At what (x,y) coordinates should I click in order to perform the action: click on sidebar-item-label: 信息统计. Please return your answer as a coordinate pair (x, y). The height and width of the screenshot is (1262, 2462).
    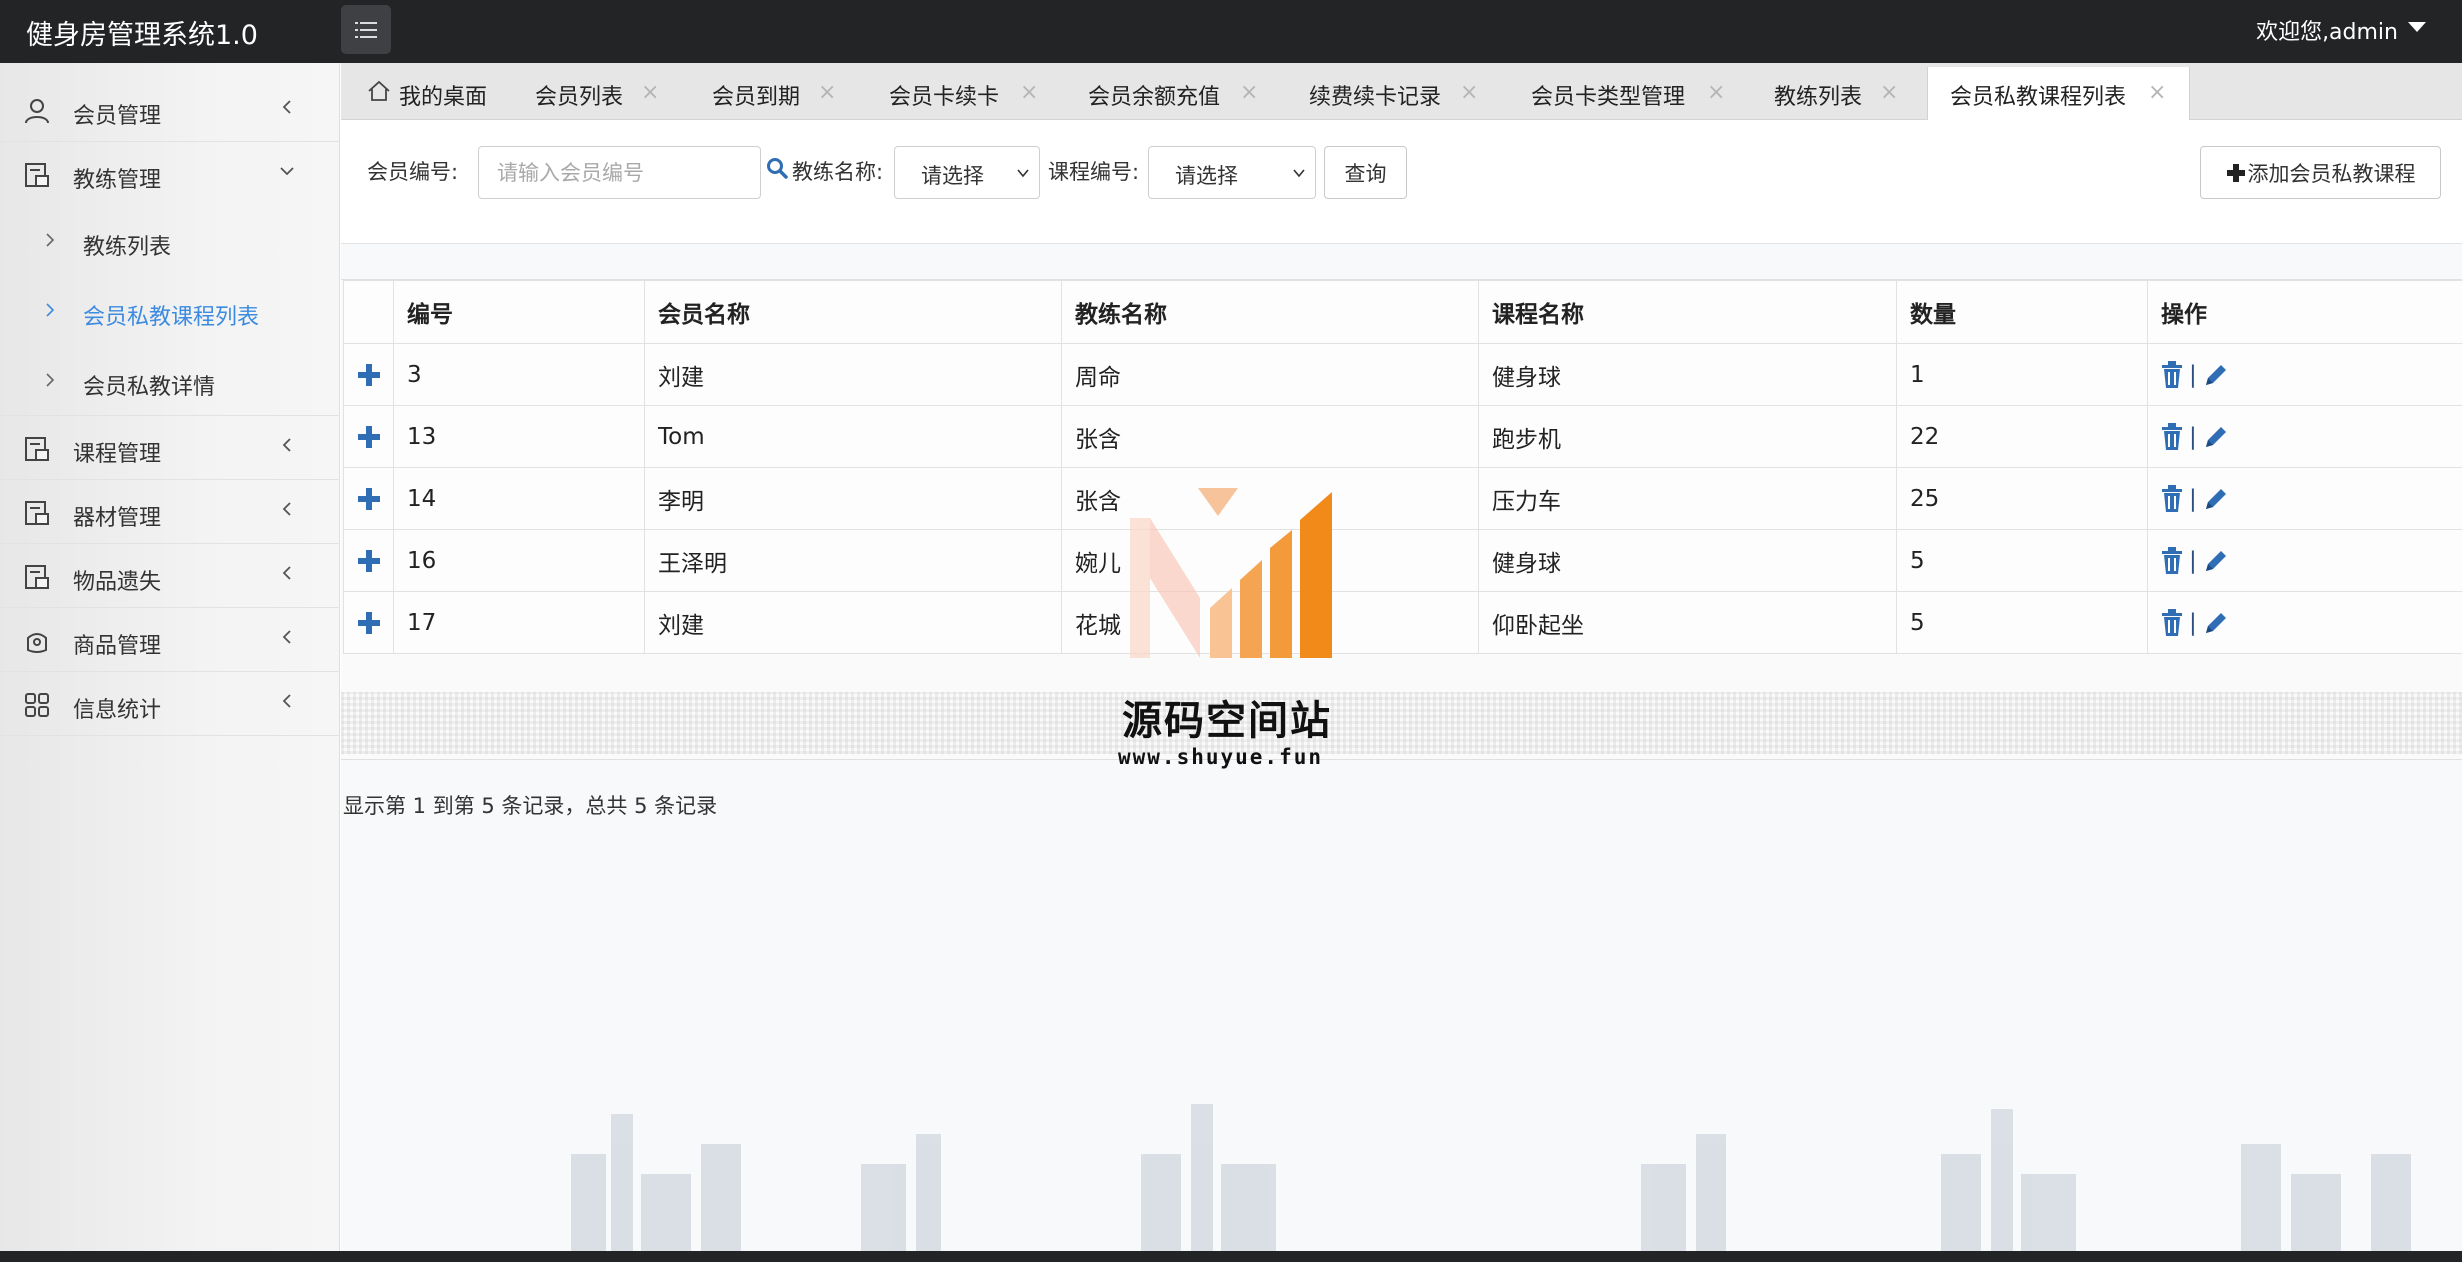
    Looking at the image, I should click on (117, 710).